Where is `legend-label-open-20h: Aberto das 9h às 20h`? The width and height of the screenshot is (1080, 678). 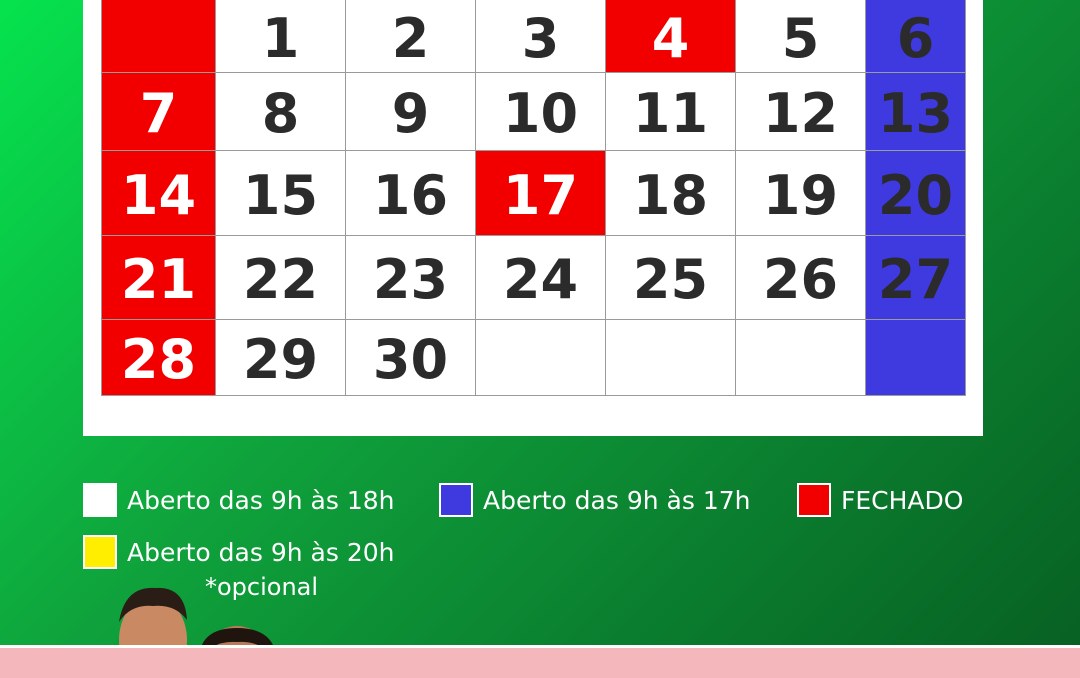
legend-label-open-20h: Aberto das 9h às 20h is located at coordinates (261, 552).